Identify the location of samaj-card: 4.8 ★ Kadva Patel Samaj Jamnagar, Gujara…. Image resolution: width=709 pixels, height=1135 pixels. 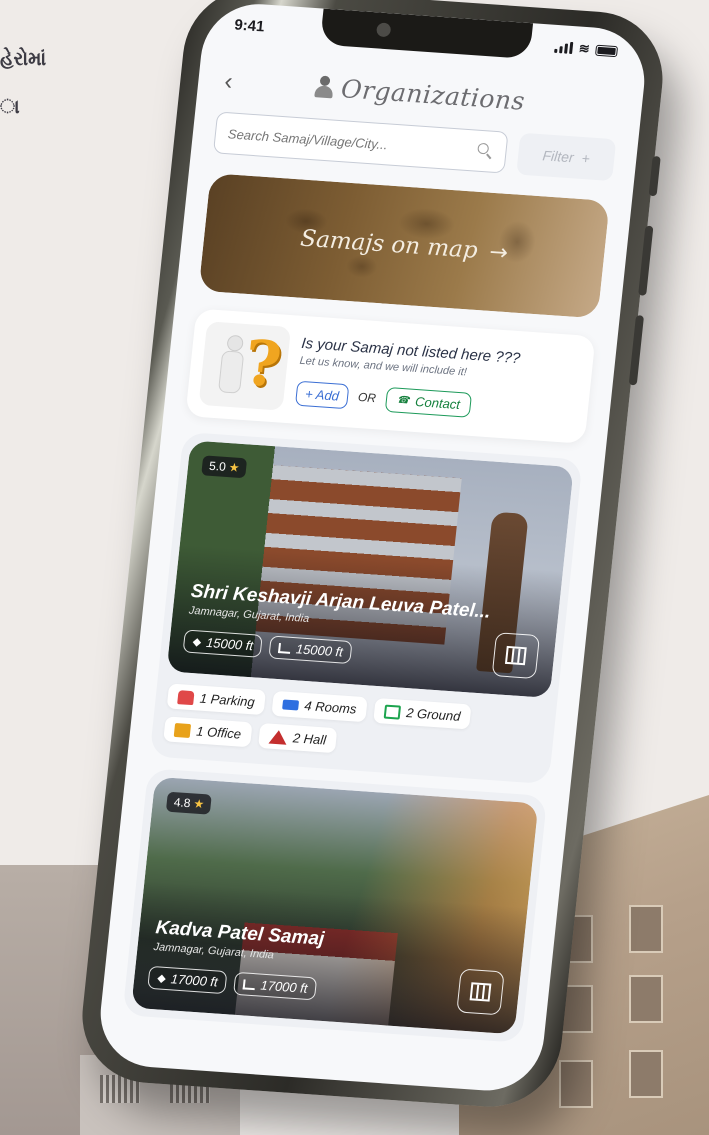
(335, 905).